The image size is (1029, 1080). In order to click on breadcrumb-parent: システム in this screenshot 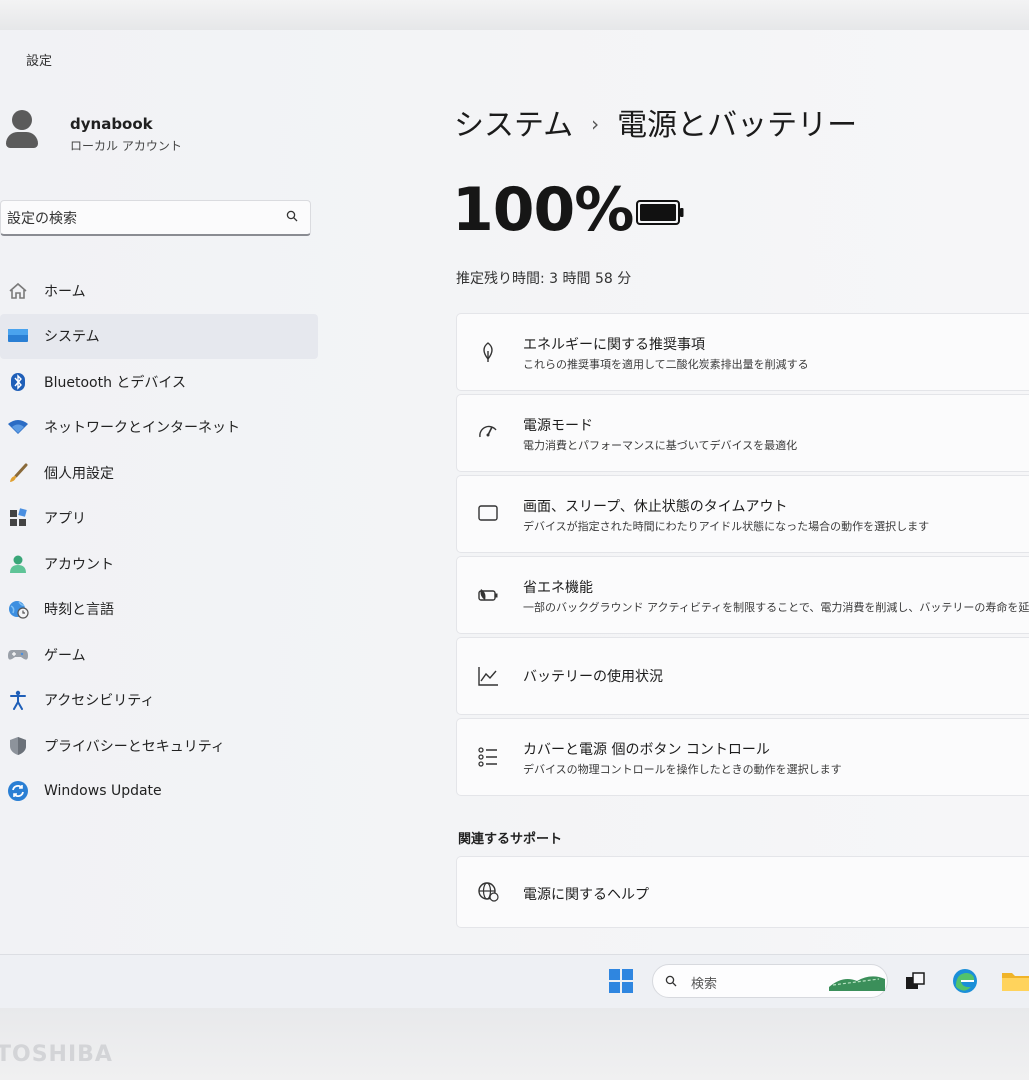, I will do `click(513, 125)`.